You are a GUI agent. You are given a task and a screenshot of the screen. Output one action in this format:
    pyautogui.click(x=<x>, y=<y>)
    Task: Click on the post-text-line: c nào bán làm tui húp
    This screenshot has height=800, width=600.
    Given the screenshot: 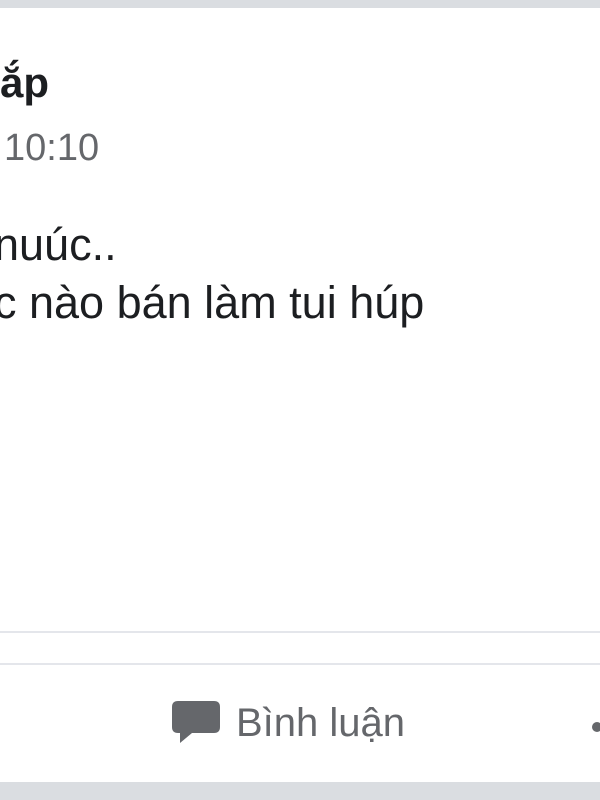 What is the action you would take?
    pyautogui.click(x=212, y=302)
    